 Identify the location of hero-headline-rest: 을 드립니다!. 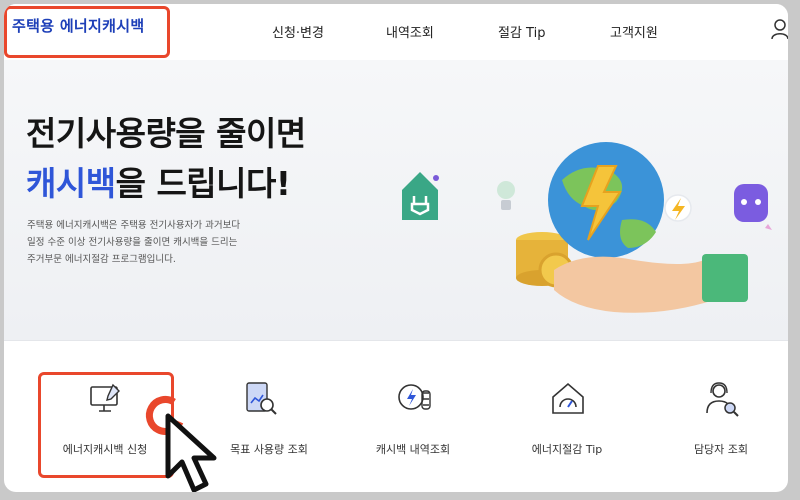
(203, 183).